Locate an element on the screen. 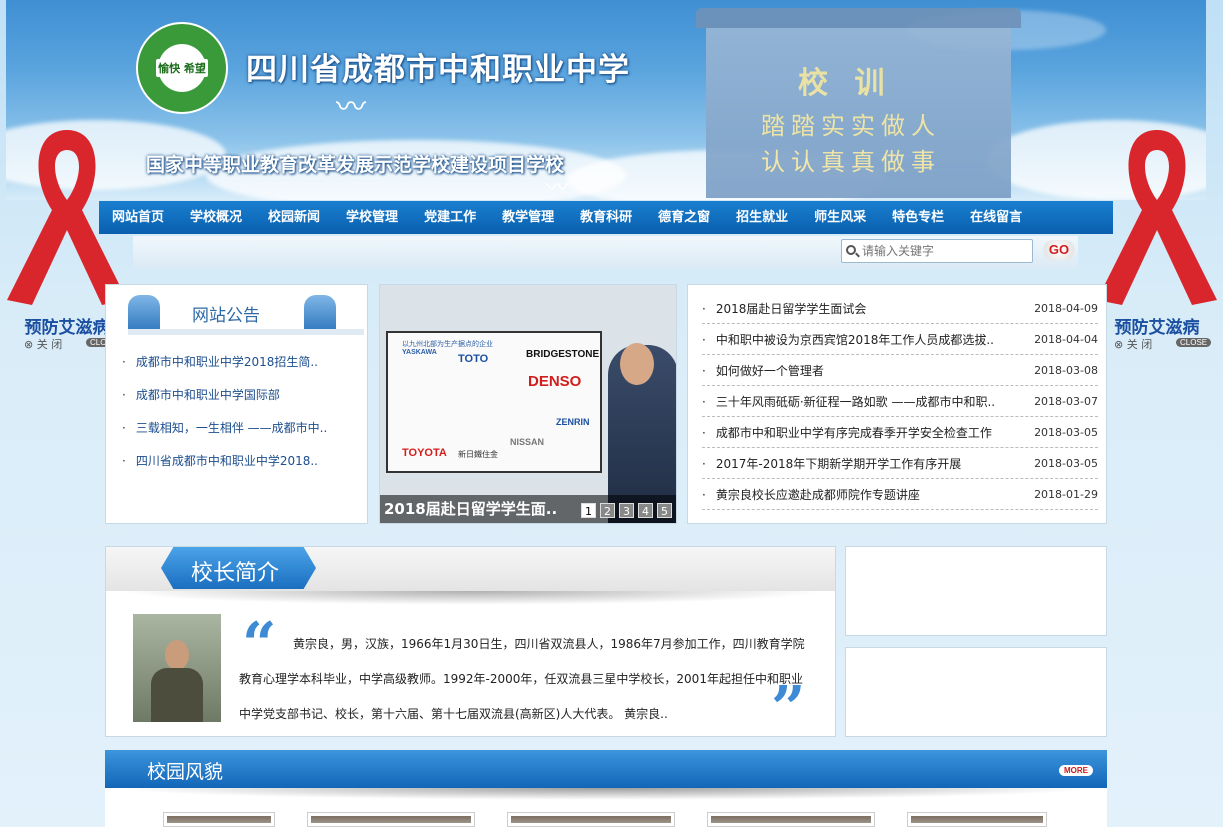 The image size is (1223, 827). notice-item: 三载相知，一生相伴 ——成都市中.. is located at coordinates (224, 435).